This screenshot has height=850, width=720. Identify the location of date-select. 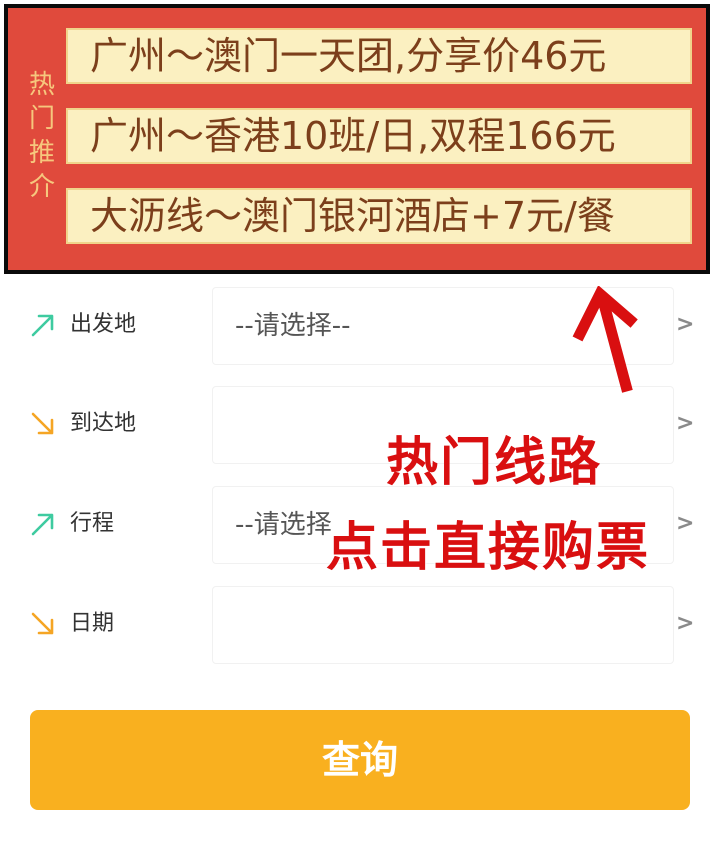
(443, 625).